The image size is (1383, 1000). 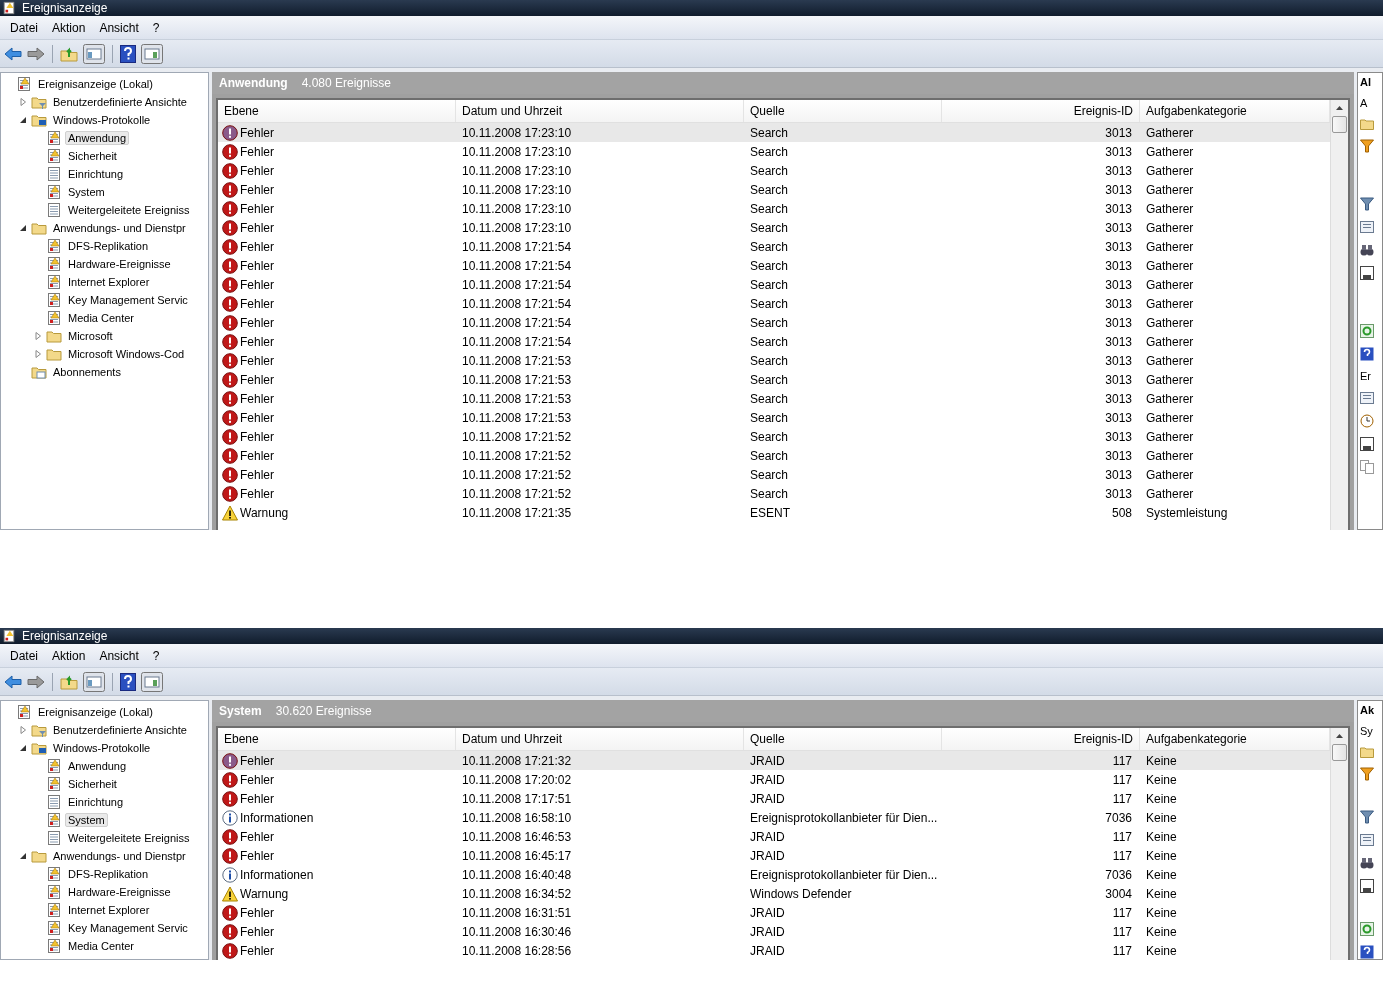 I want to click on event-row: Fehler 10.11.2008 16:31:51 JRAID 117 Keine, so click(x=774, y=912).